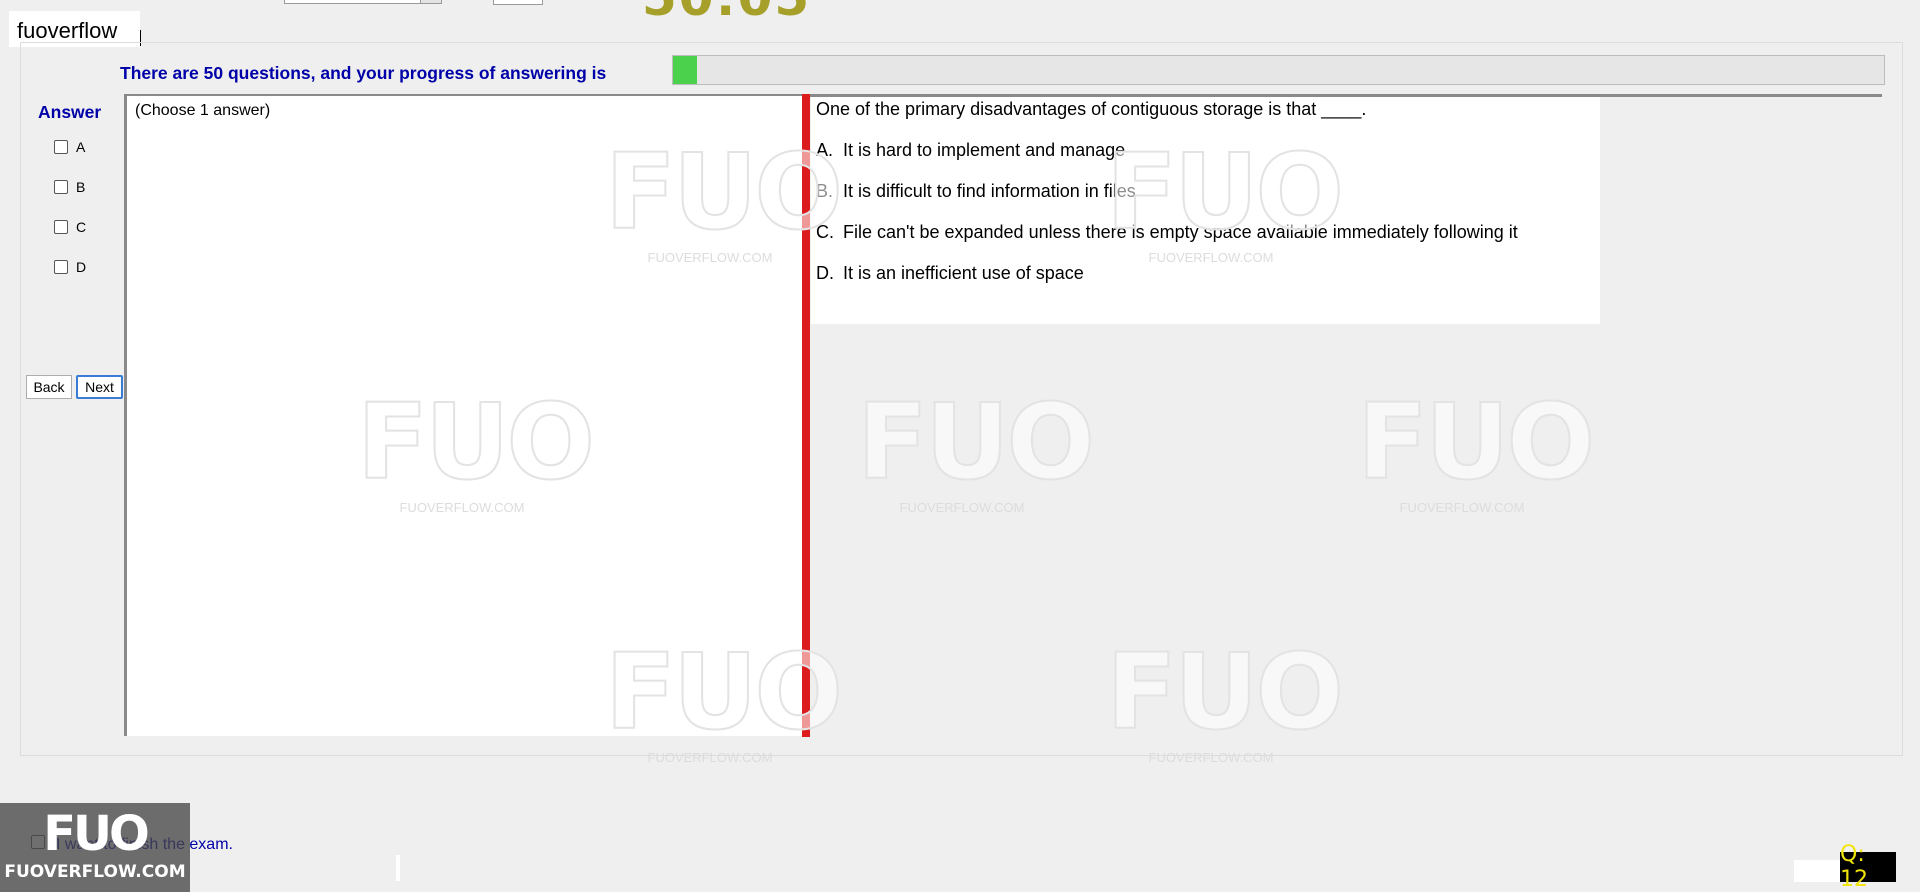  What do you see at coordinates (685, 70) in the screenshot?
I see `progress-bar-fill` at bounding box center [685, 70].